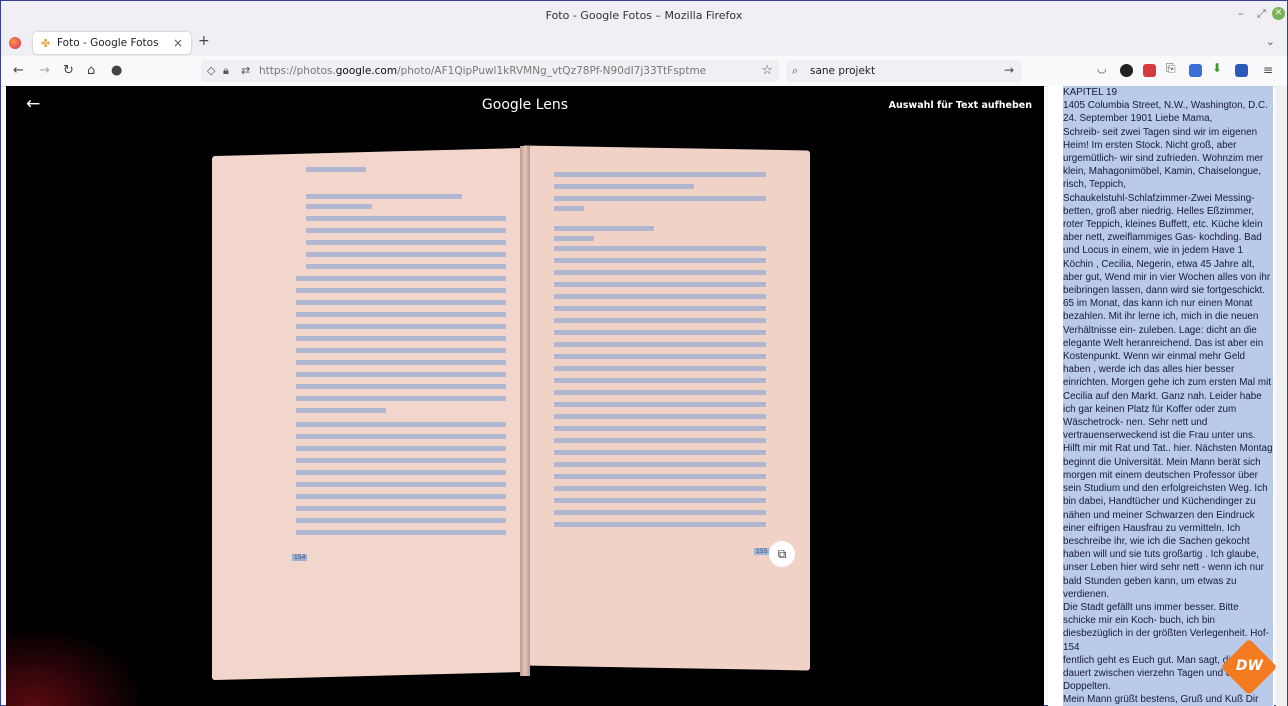  Describe the element at coordinates (1103, 68) in the screenshot. I see `pocket-icon: ◡` at that location.